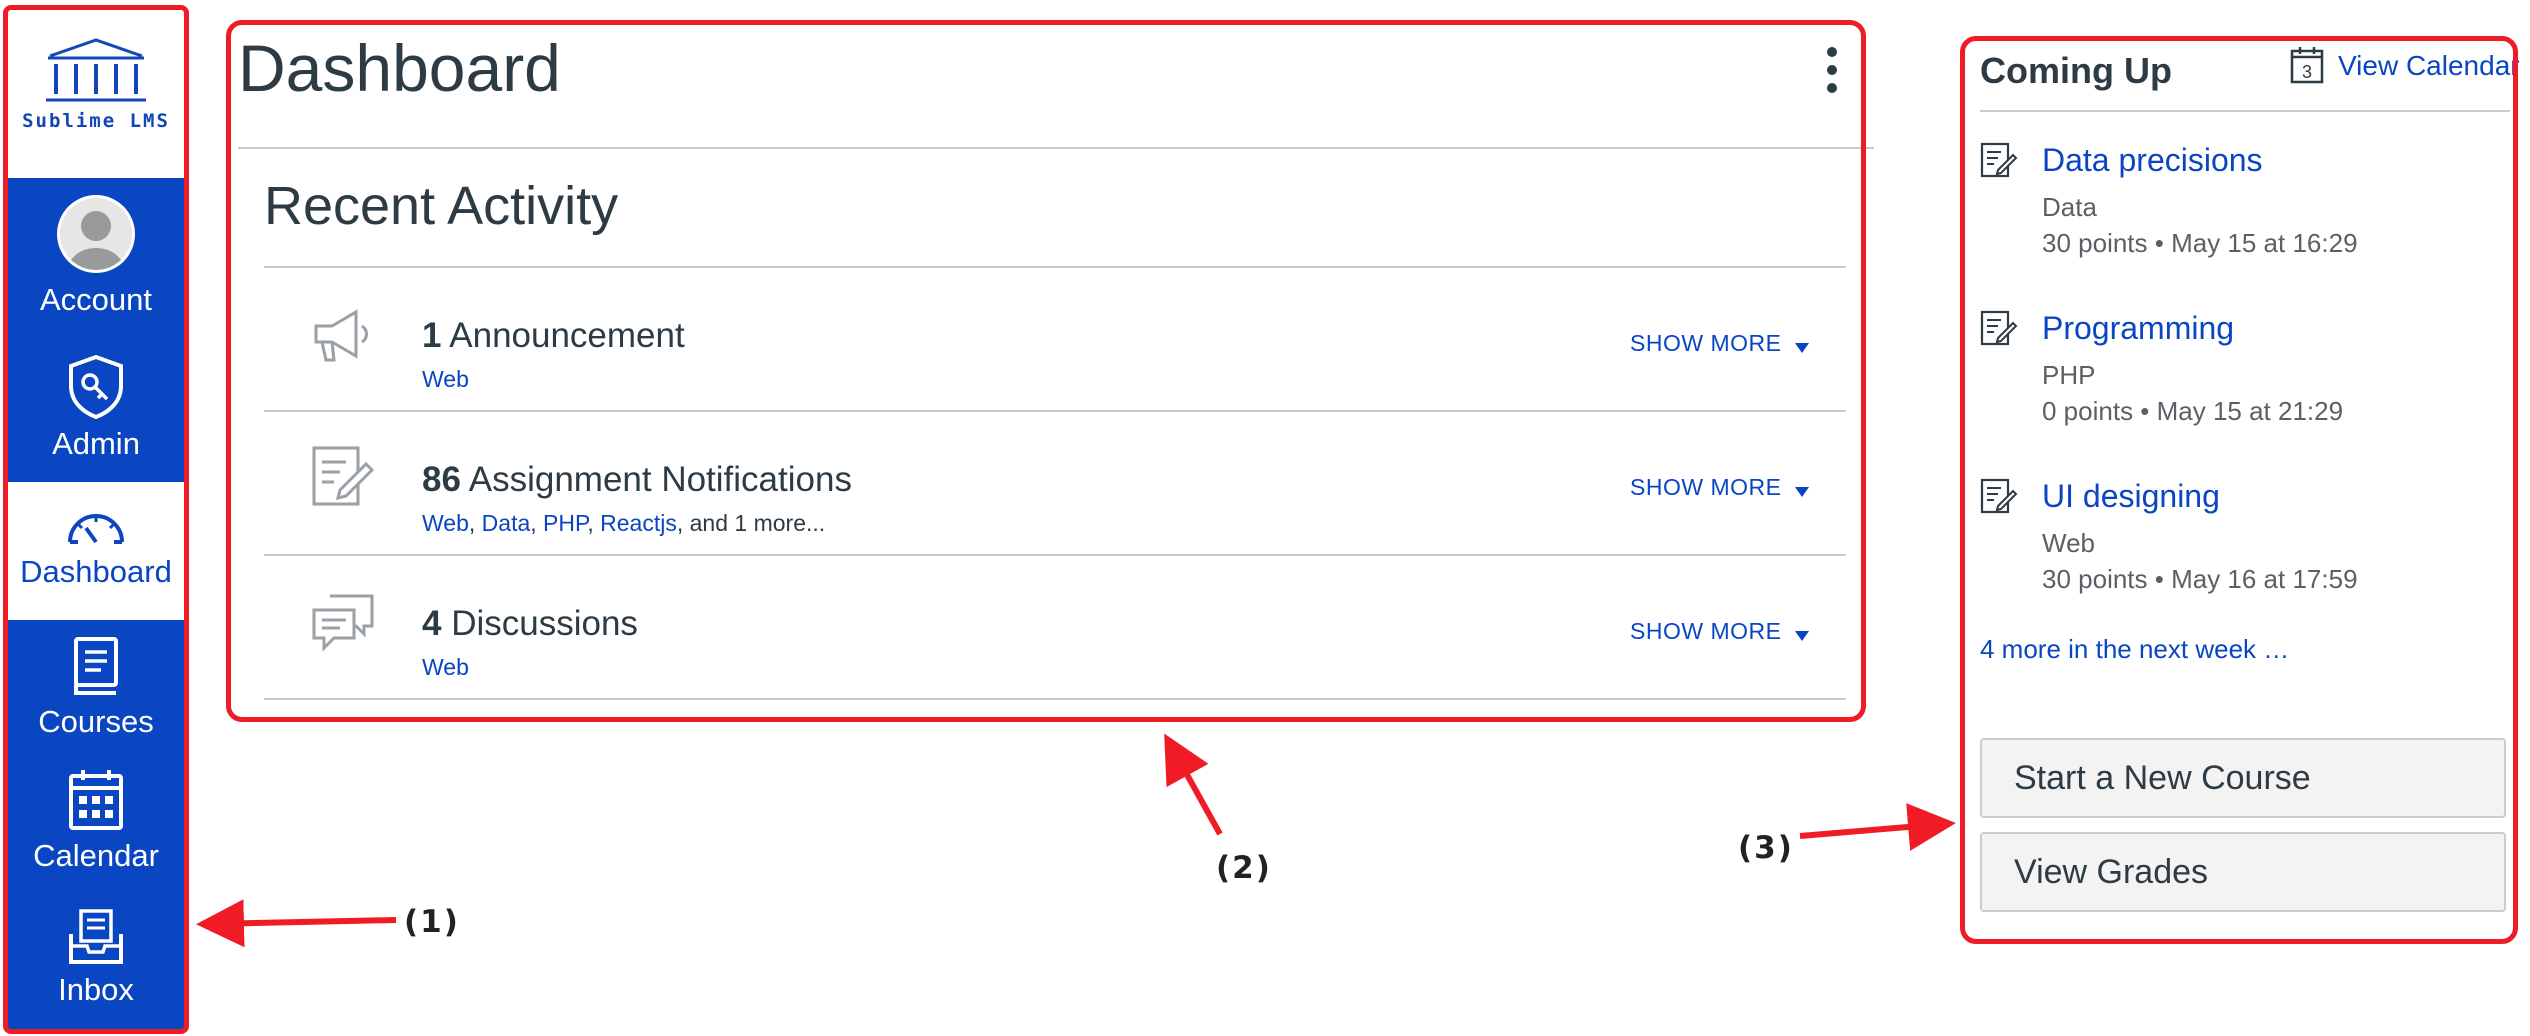  What do you see at coordinates (432, 922) in the screenshot?
I see `annotation-label-1: (1)` at bounding box center [432, 922].